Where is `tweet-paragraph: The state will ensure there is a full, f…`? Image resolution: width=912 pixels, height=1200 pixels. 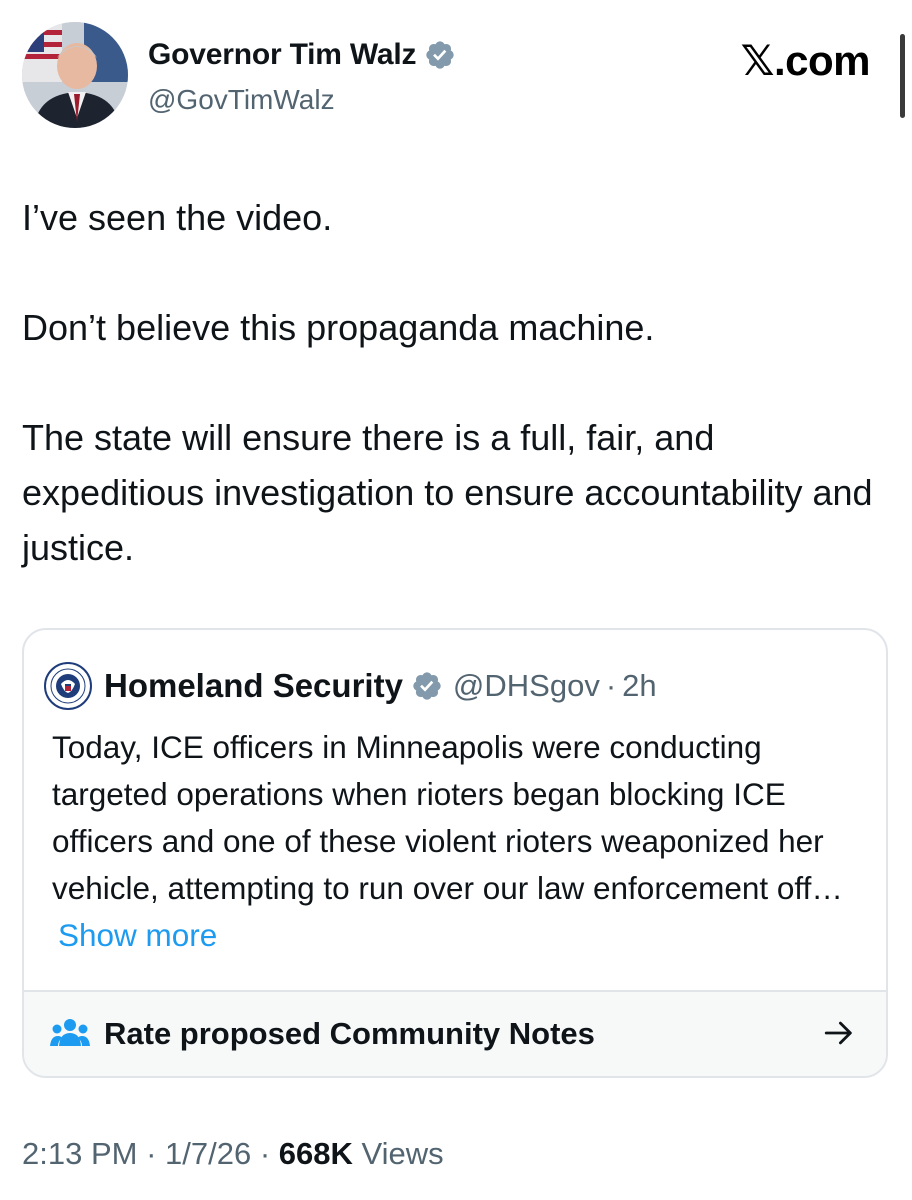
tweet-paragraph: The state will ensure there is a full, f… is located at coordinates (447, 492).